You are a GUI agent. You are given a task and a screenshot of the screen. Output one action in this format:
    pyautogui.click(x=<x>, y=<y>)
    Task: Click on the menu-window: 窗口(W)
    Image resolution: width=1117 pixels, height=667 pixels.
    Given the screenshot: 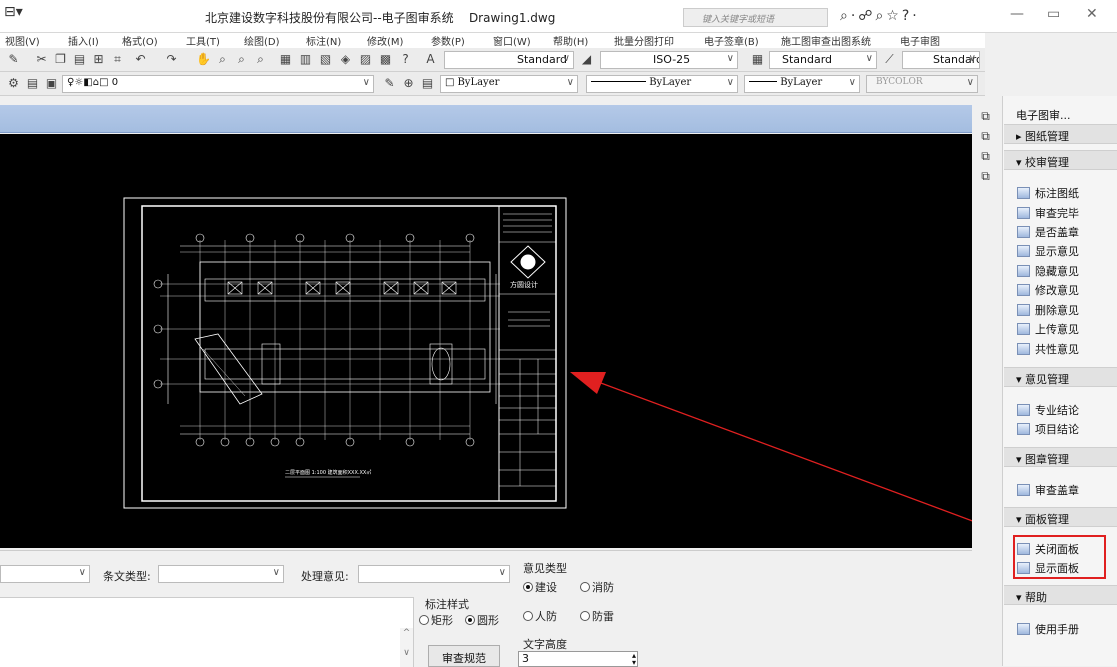 What is the action you would take?
    pyautogui.click(x=512, y=40)
    